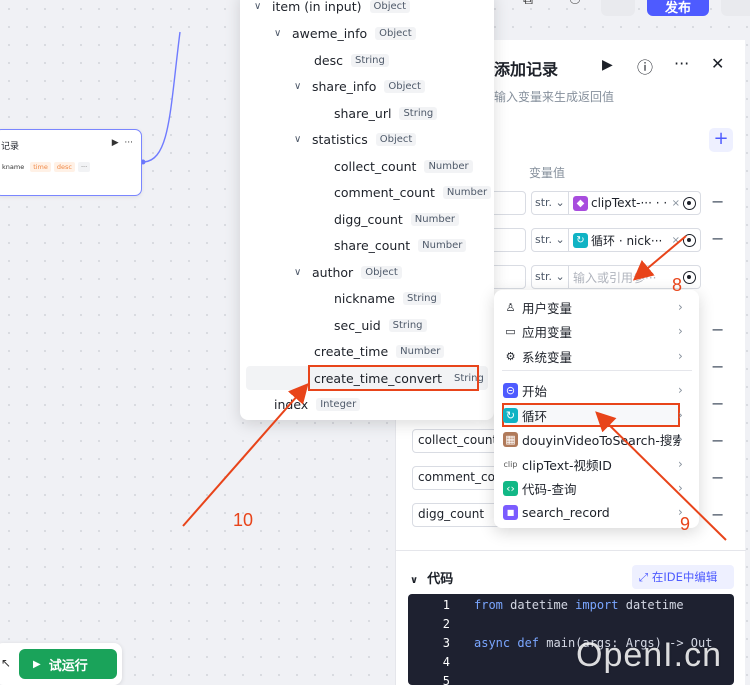 The height and width of the screenshot is (685, 750). I want to click on value-ref-box: ◆ clipText-··· · · ×, so click(634, 203).